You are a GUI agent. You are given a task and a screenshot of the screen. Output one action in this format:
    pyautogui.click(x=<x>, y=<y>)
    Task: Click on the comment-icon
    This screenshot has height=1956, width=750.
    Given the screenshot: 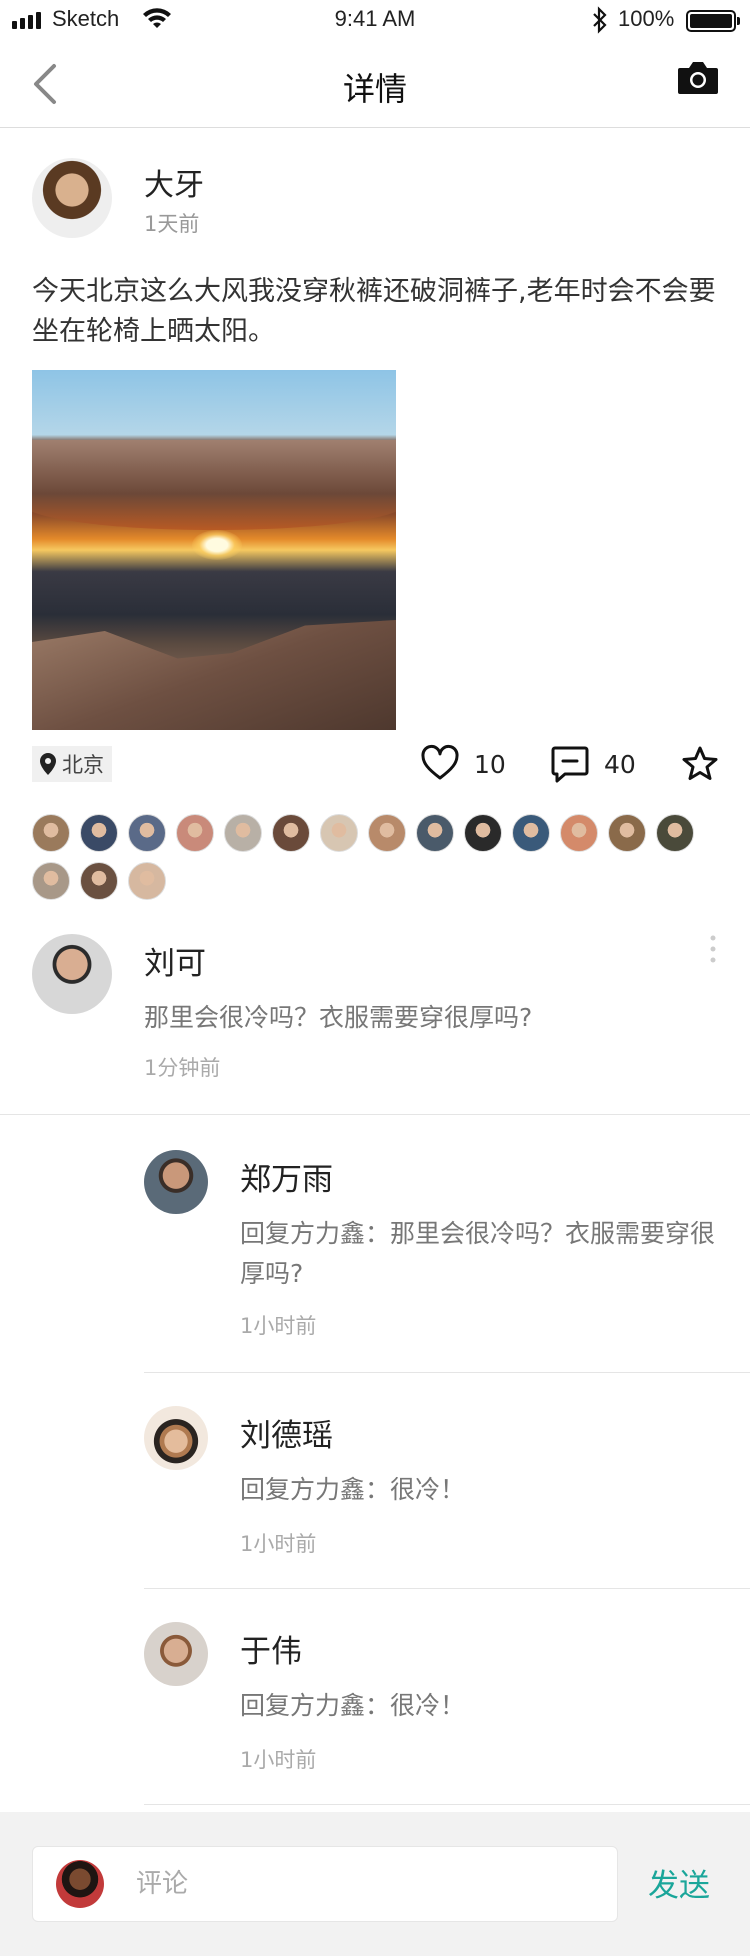 What is the action you would take?
    pyautogui.click(x=570, y=764)
    